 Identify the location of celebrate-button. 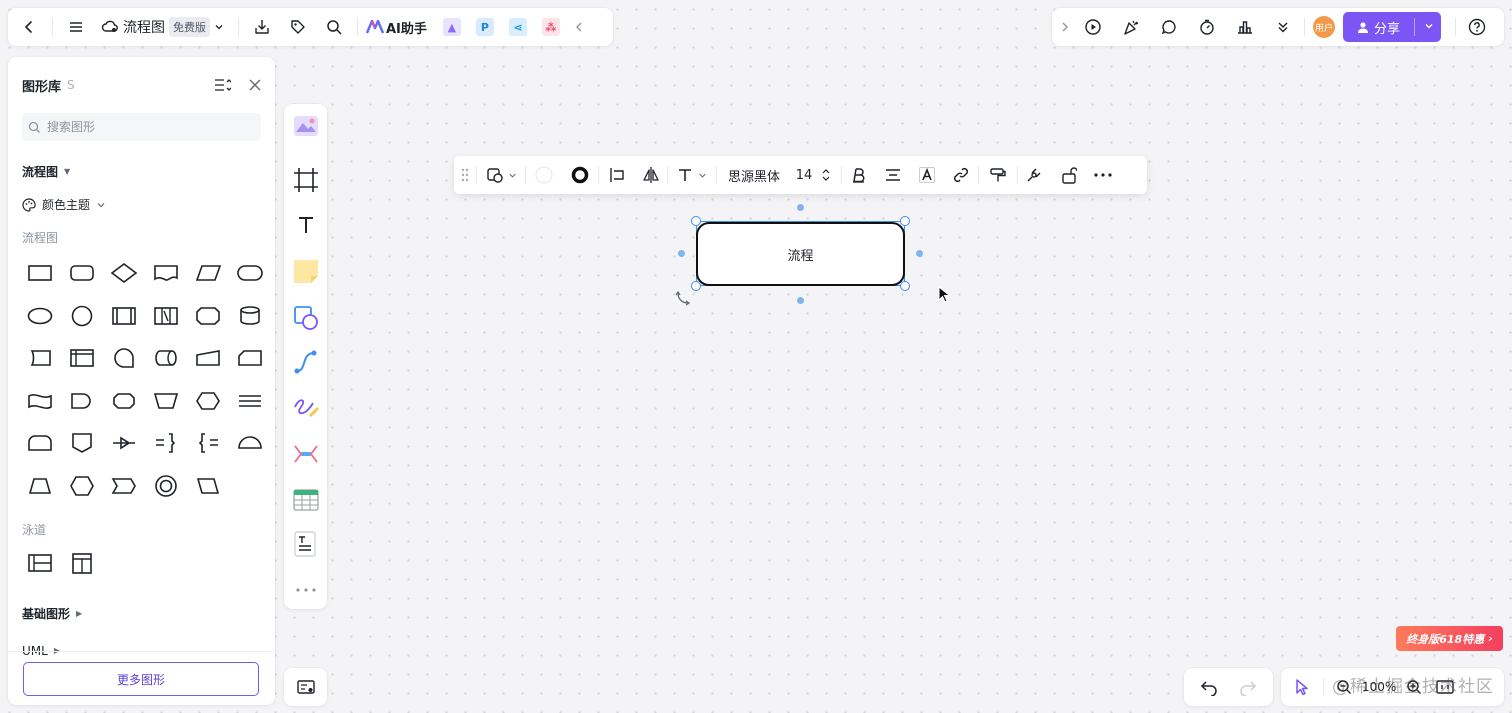
(1131, 27).